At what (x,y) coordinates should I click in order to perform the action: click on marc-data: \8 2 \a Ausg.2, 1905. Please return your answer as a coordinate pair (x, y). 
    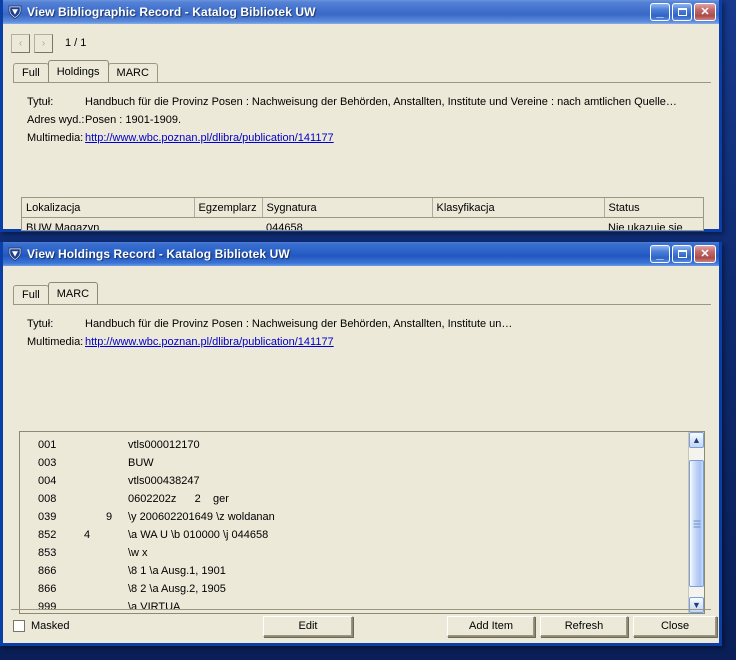
    Looking at the image, I should click on (177, 589).